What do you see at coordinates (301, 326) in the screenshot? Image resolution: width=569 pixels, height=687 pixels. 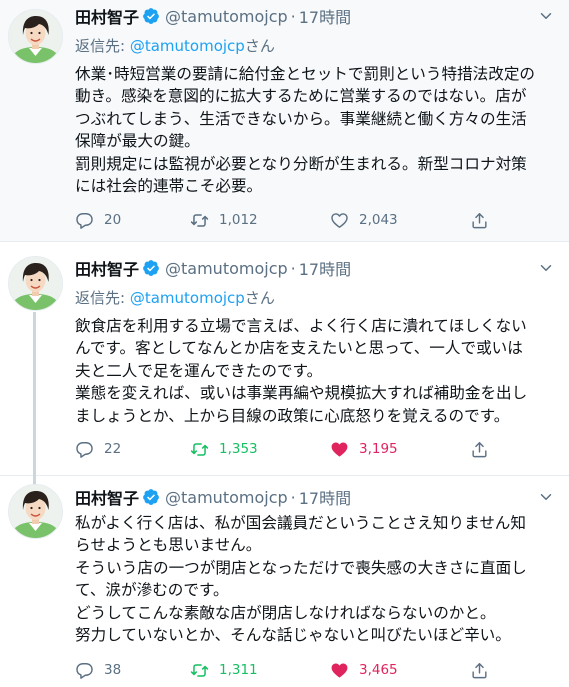 I see `tweet-line: 飲食店を利用する立場で言えば、よく行く店に潰れてほしくない` at bounding box center [301, 326].